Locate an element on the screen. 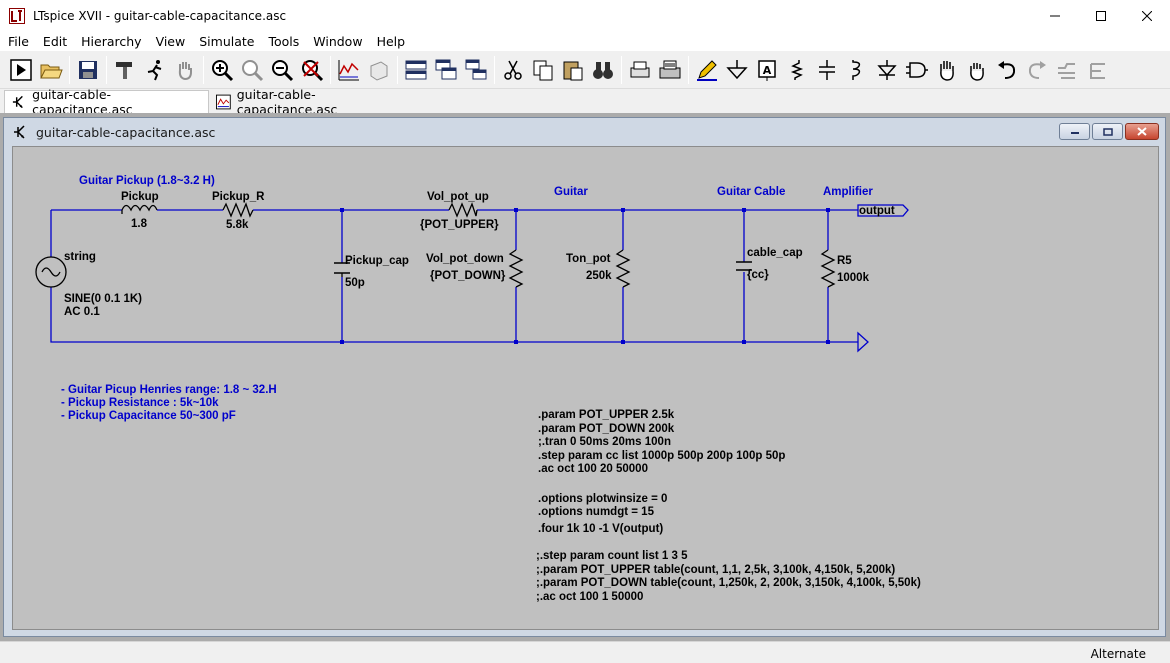 The width and height of the screenshot is (1170, 663). tab-waveform: guitar-cable-capacitance.asc is located at coordinates (309, 102).